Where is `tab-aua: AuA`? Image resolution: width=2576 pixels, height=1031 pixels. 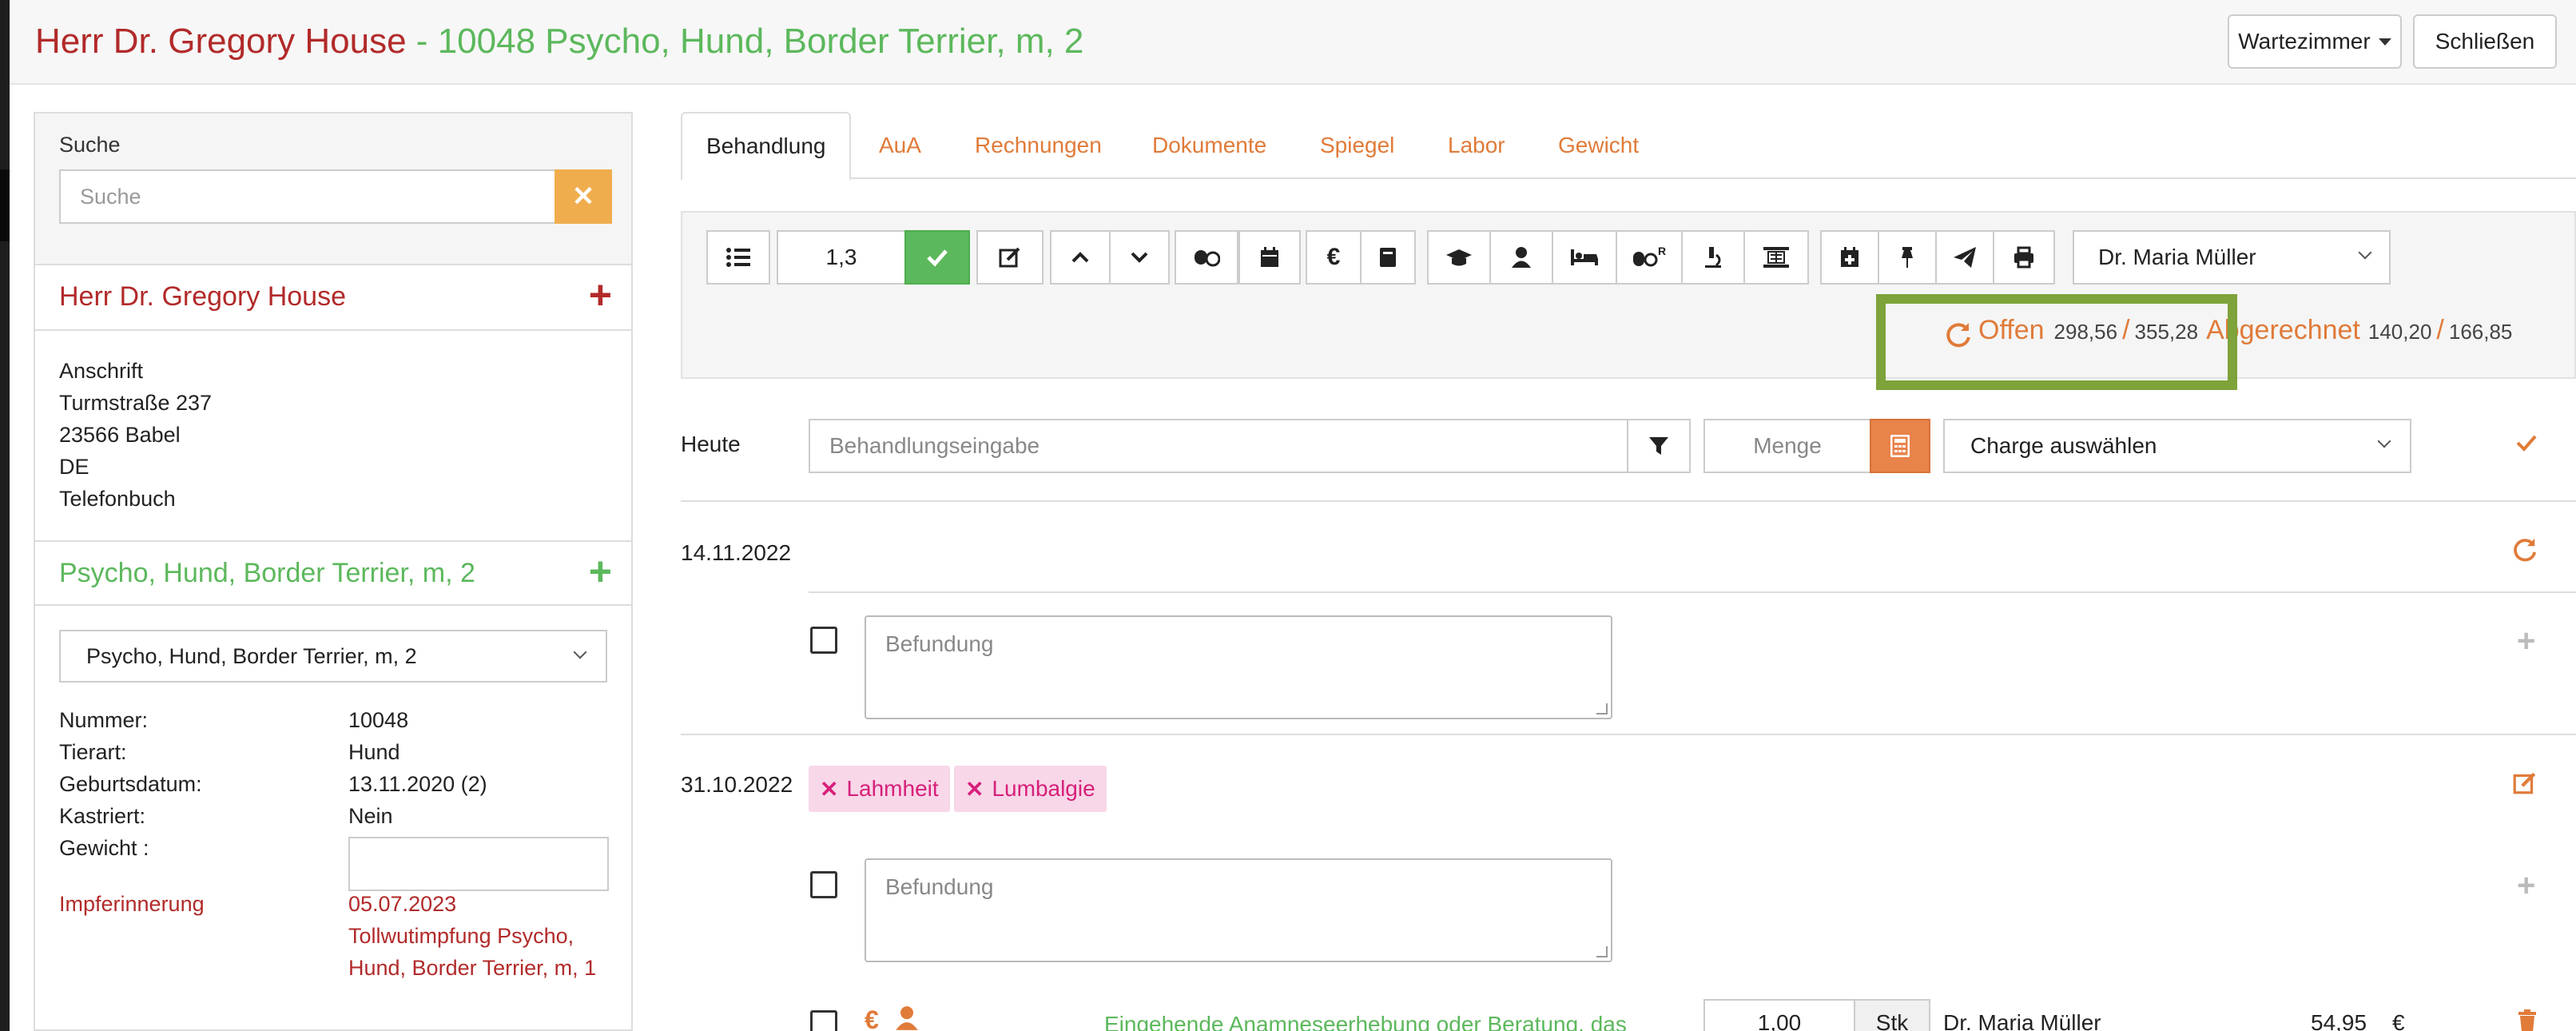 tab-aua: AuA is located at coordinates (900, 145).